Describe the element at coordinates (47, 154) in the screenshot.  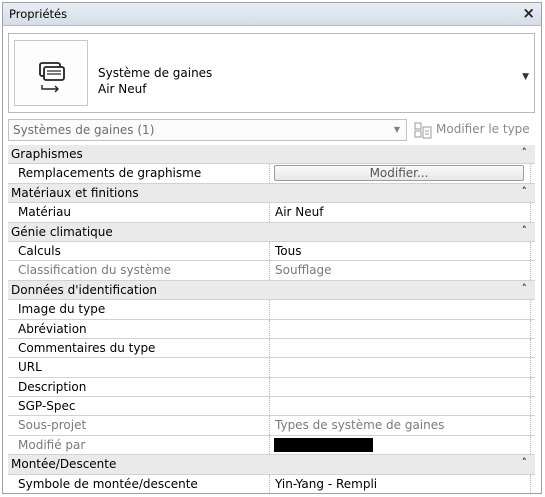
I see `group-title: Graphismes` at that location.